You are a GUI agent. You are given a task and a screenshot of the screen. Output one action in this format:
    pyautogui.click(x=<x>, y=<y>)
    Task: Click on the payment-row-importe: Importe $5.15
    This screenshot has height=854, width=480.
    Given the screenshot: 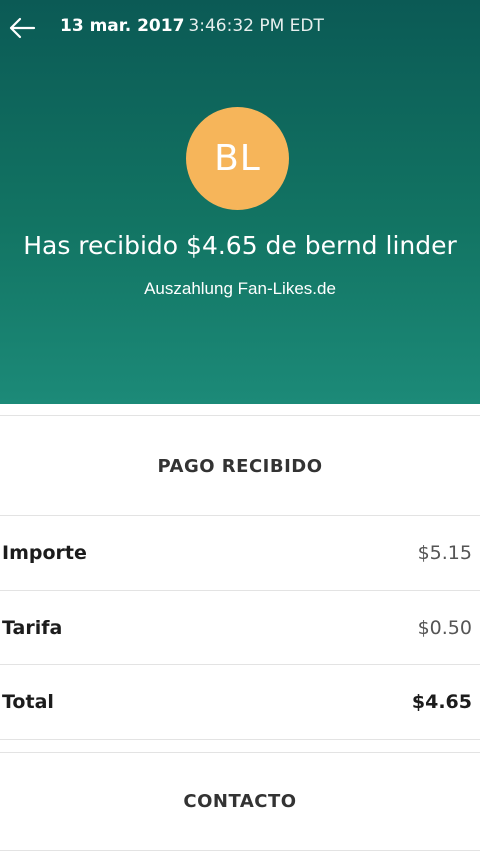 What is the action you would take?
    pyautogui.click(x=240, y=553)
    